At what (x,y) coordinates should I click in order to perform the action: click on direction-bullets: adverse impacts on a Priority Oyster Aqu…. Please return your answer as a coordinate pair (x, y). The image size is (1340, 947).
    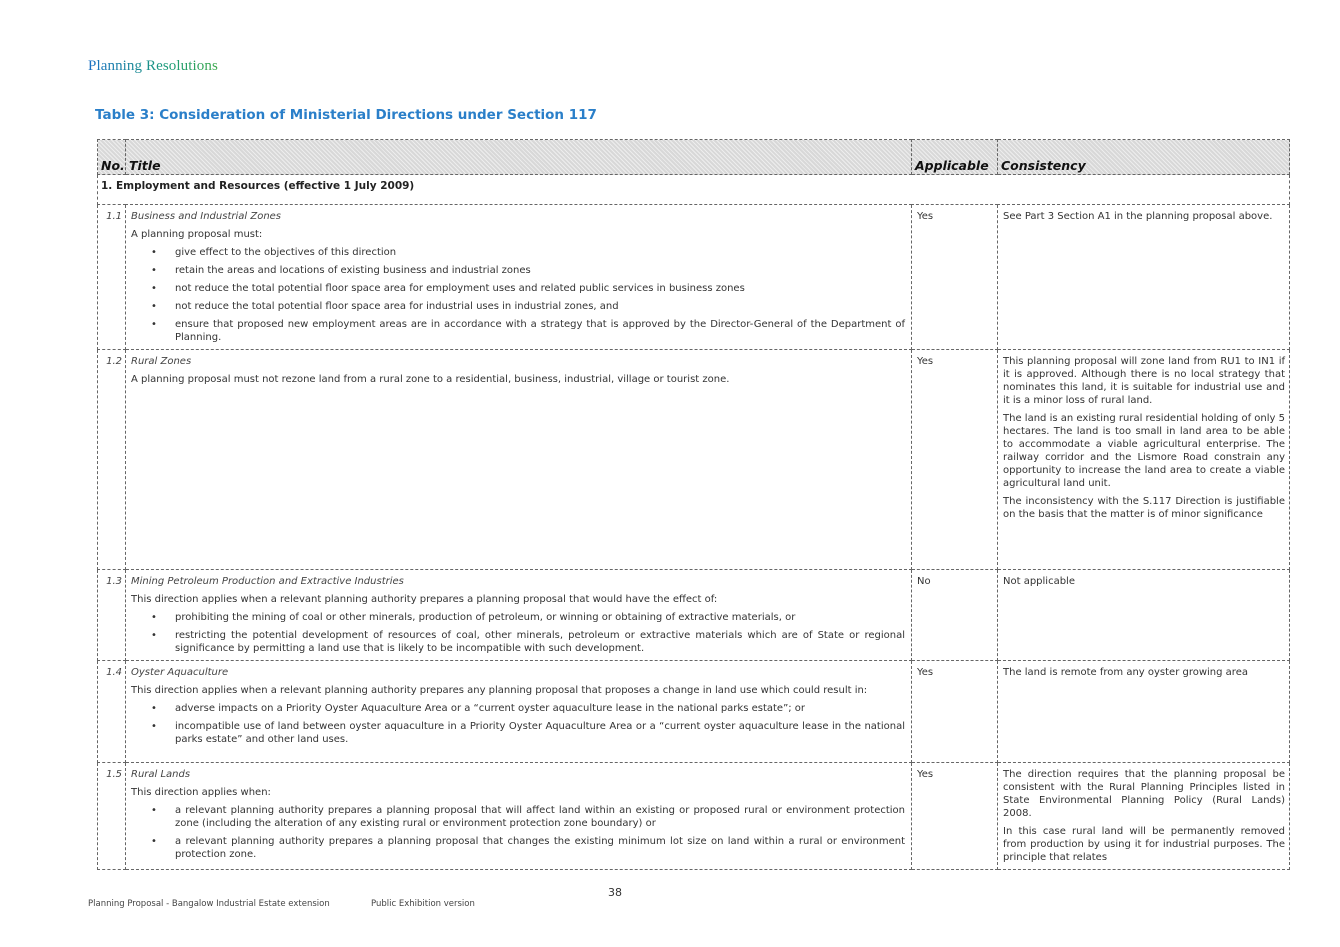
    Looking at the image, I should click on (518, 724).